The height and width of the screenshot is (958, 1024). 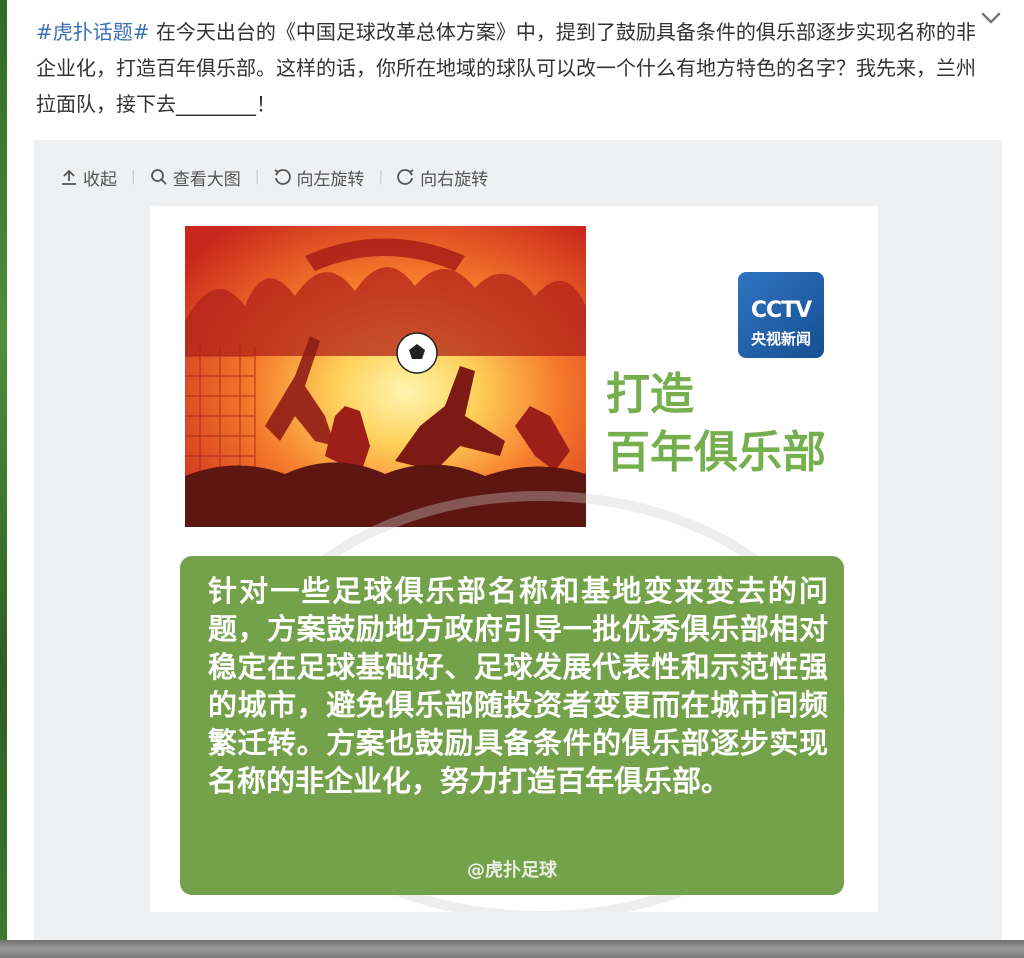 I want to click on image-headline: 打造 百年俱乐部, so click(x=736, y=424).